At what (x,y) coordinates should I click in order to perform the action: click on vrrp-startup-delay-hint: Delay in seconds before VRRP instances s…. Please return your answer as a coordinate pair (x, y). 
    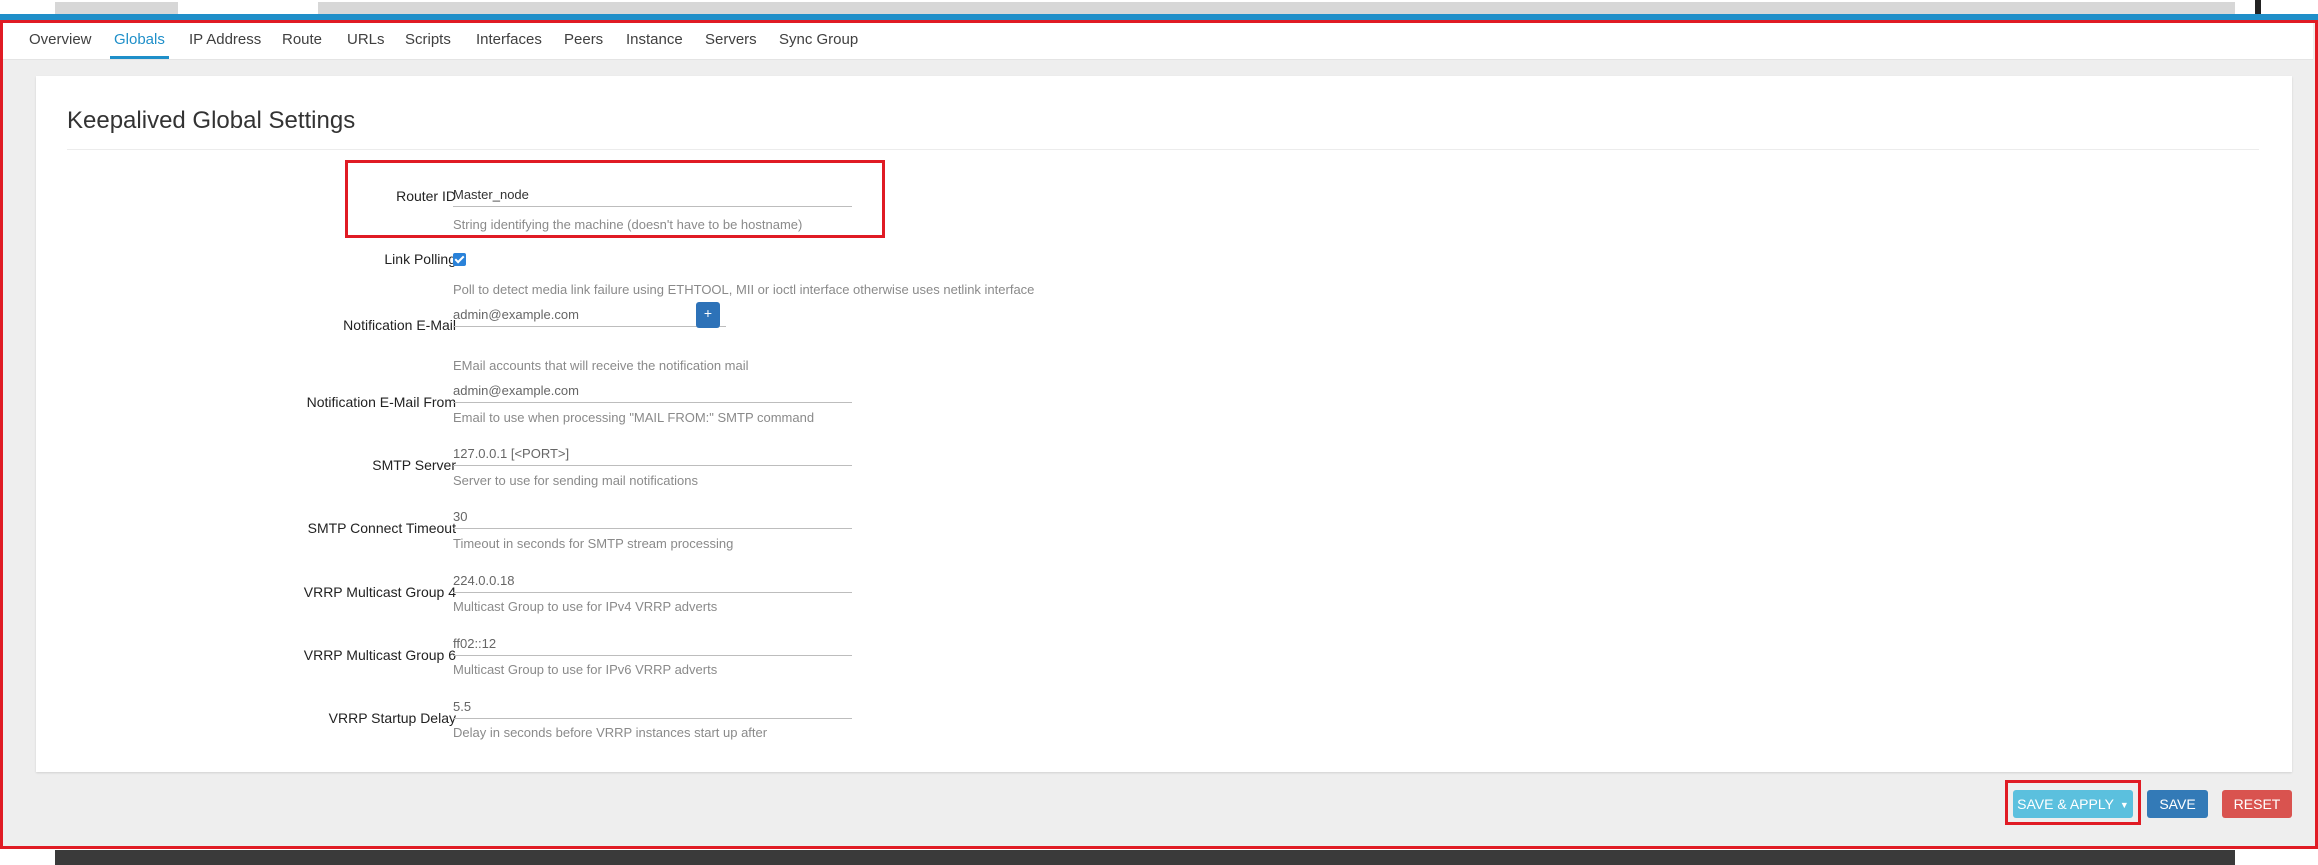
    Looking at the image, I should click on (610, 732).